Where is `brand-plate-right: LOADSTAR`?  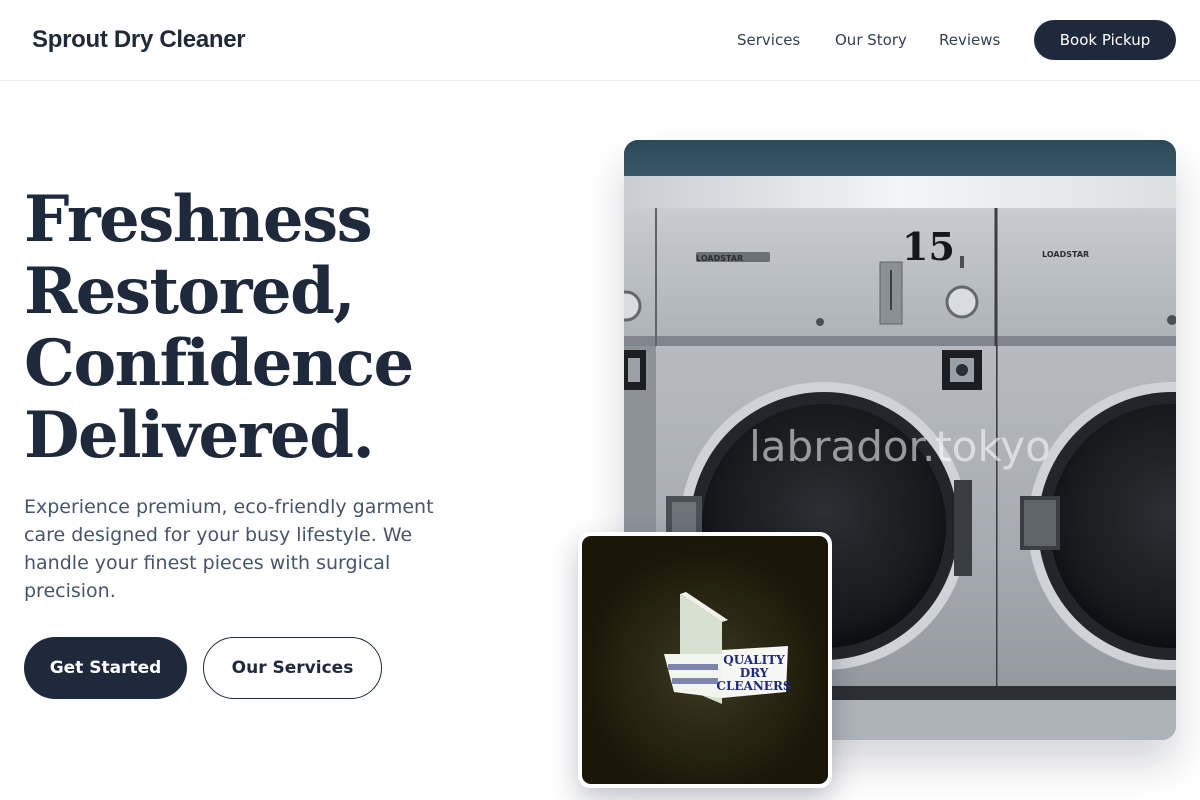 brand-plate-right: LOADSTAR is located at coordinates (1065, 254).